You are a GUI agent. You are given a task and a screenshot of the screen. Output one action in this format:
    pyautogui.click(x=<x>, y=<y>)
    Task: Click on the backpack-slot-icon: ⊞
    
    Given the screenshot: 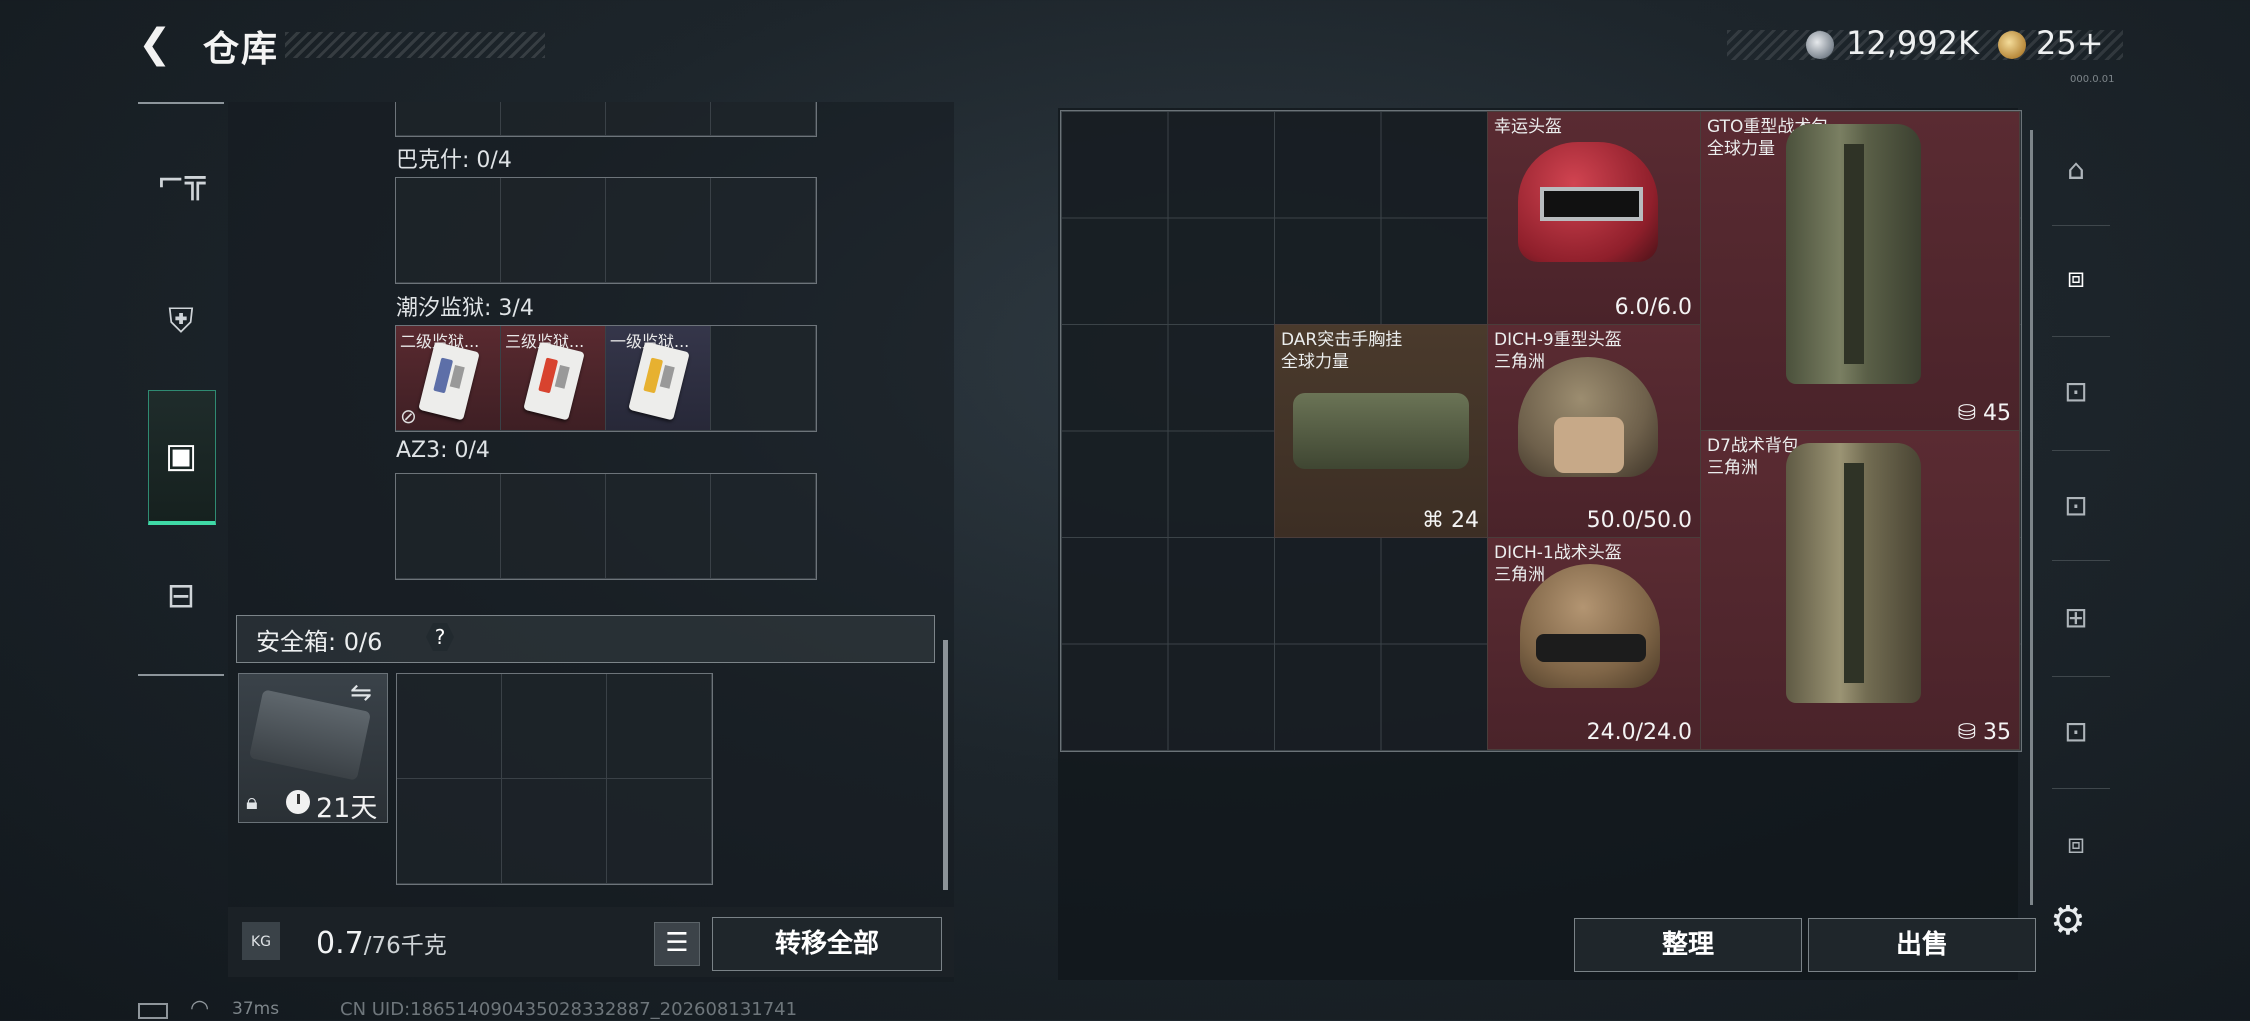 What is the action you would take?
    pyautogui.click(x=2076, y=618)
    